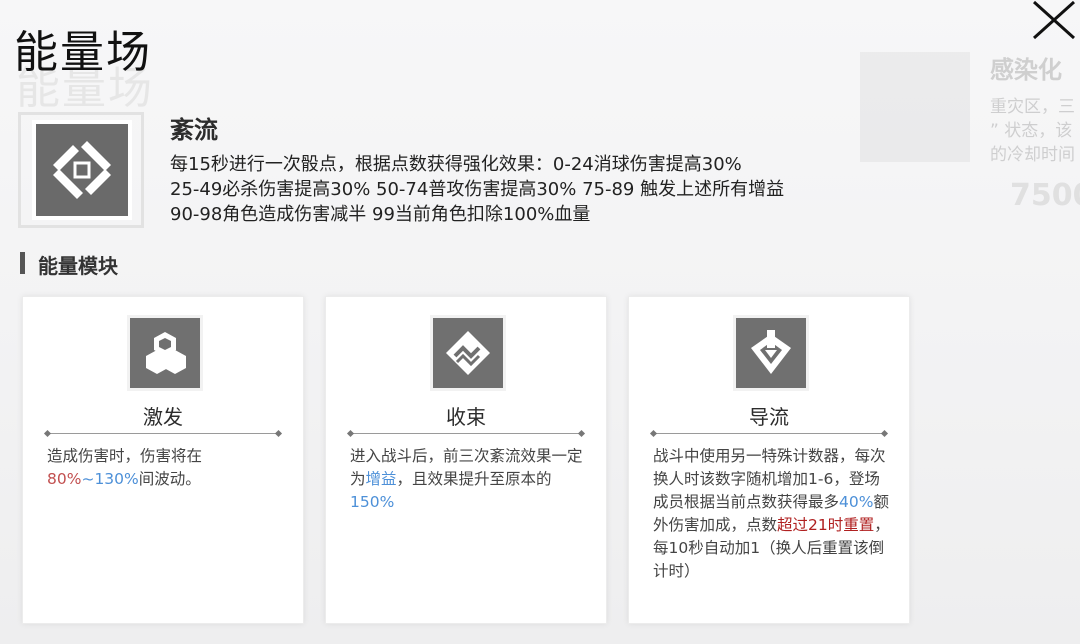 This screenshot has width=1080, height=644. I want to click on module-name: 激发, so click(163, 417).